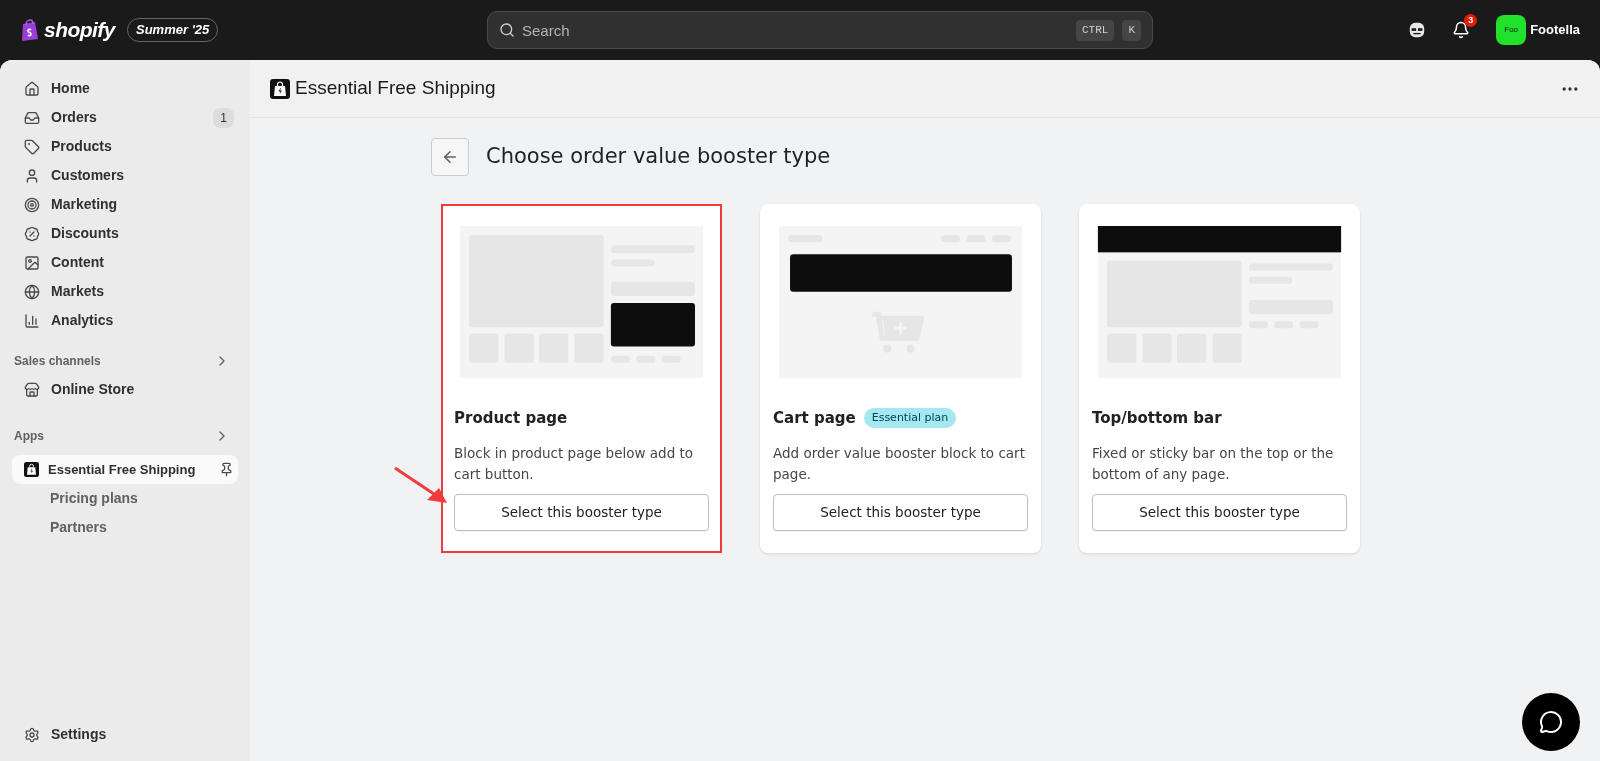  I want to click on card-title: Cart page, so click(814, 418).